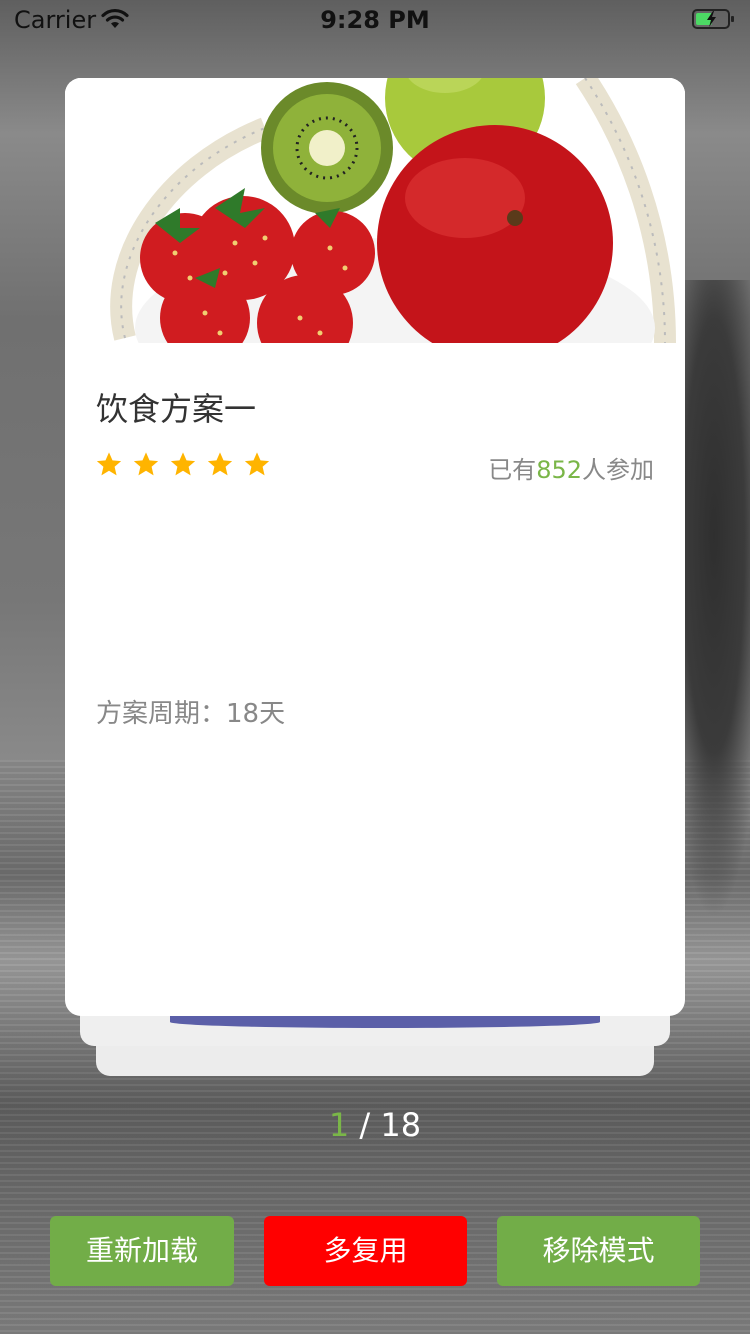 The width and height of the screenshot is (750, 1334). What do you see at coordinates (385, 1022) in the screenshot?
I see `next-card-image-peek` at bounding box center [385, 1022].